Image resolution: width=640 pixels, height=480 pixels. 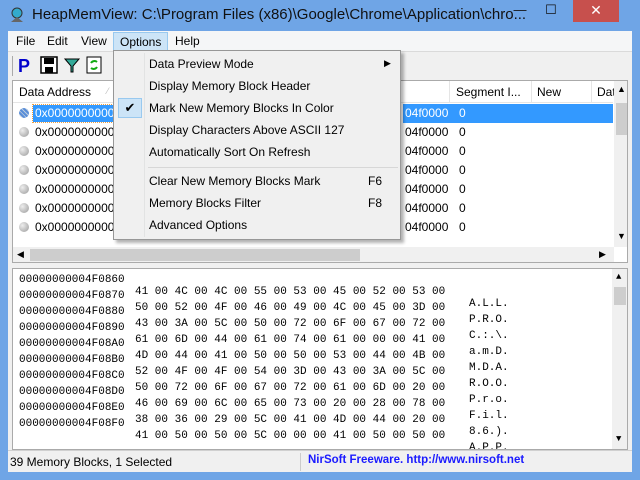 What do you see at coordinates (235, 181) in the screenshot?
I see `menu-item-label: Clear New Memory Blocks Mark` at bounding box center [235, 181].